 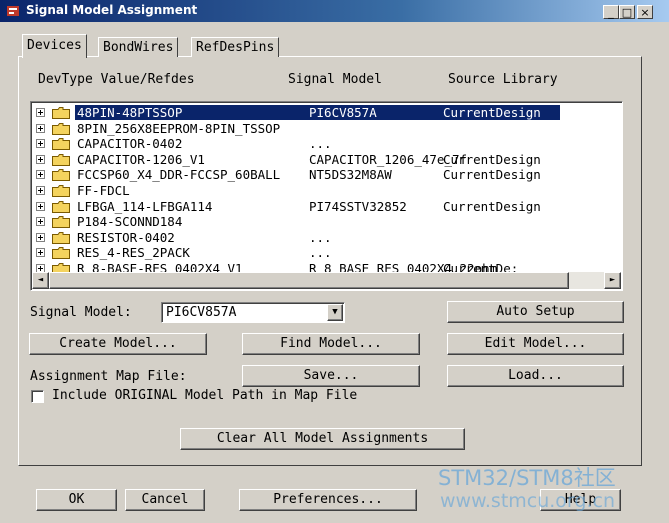 What do you see at coordinates (13, 11) in the screenshot?
I see `app-icon` at bounding box center [13, 11].